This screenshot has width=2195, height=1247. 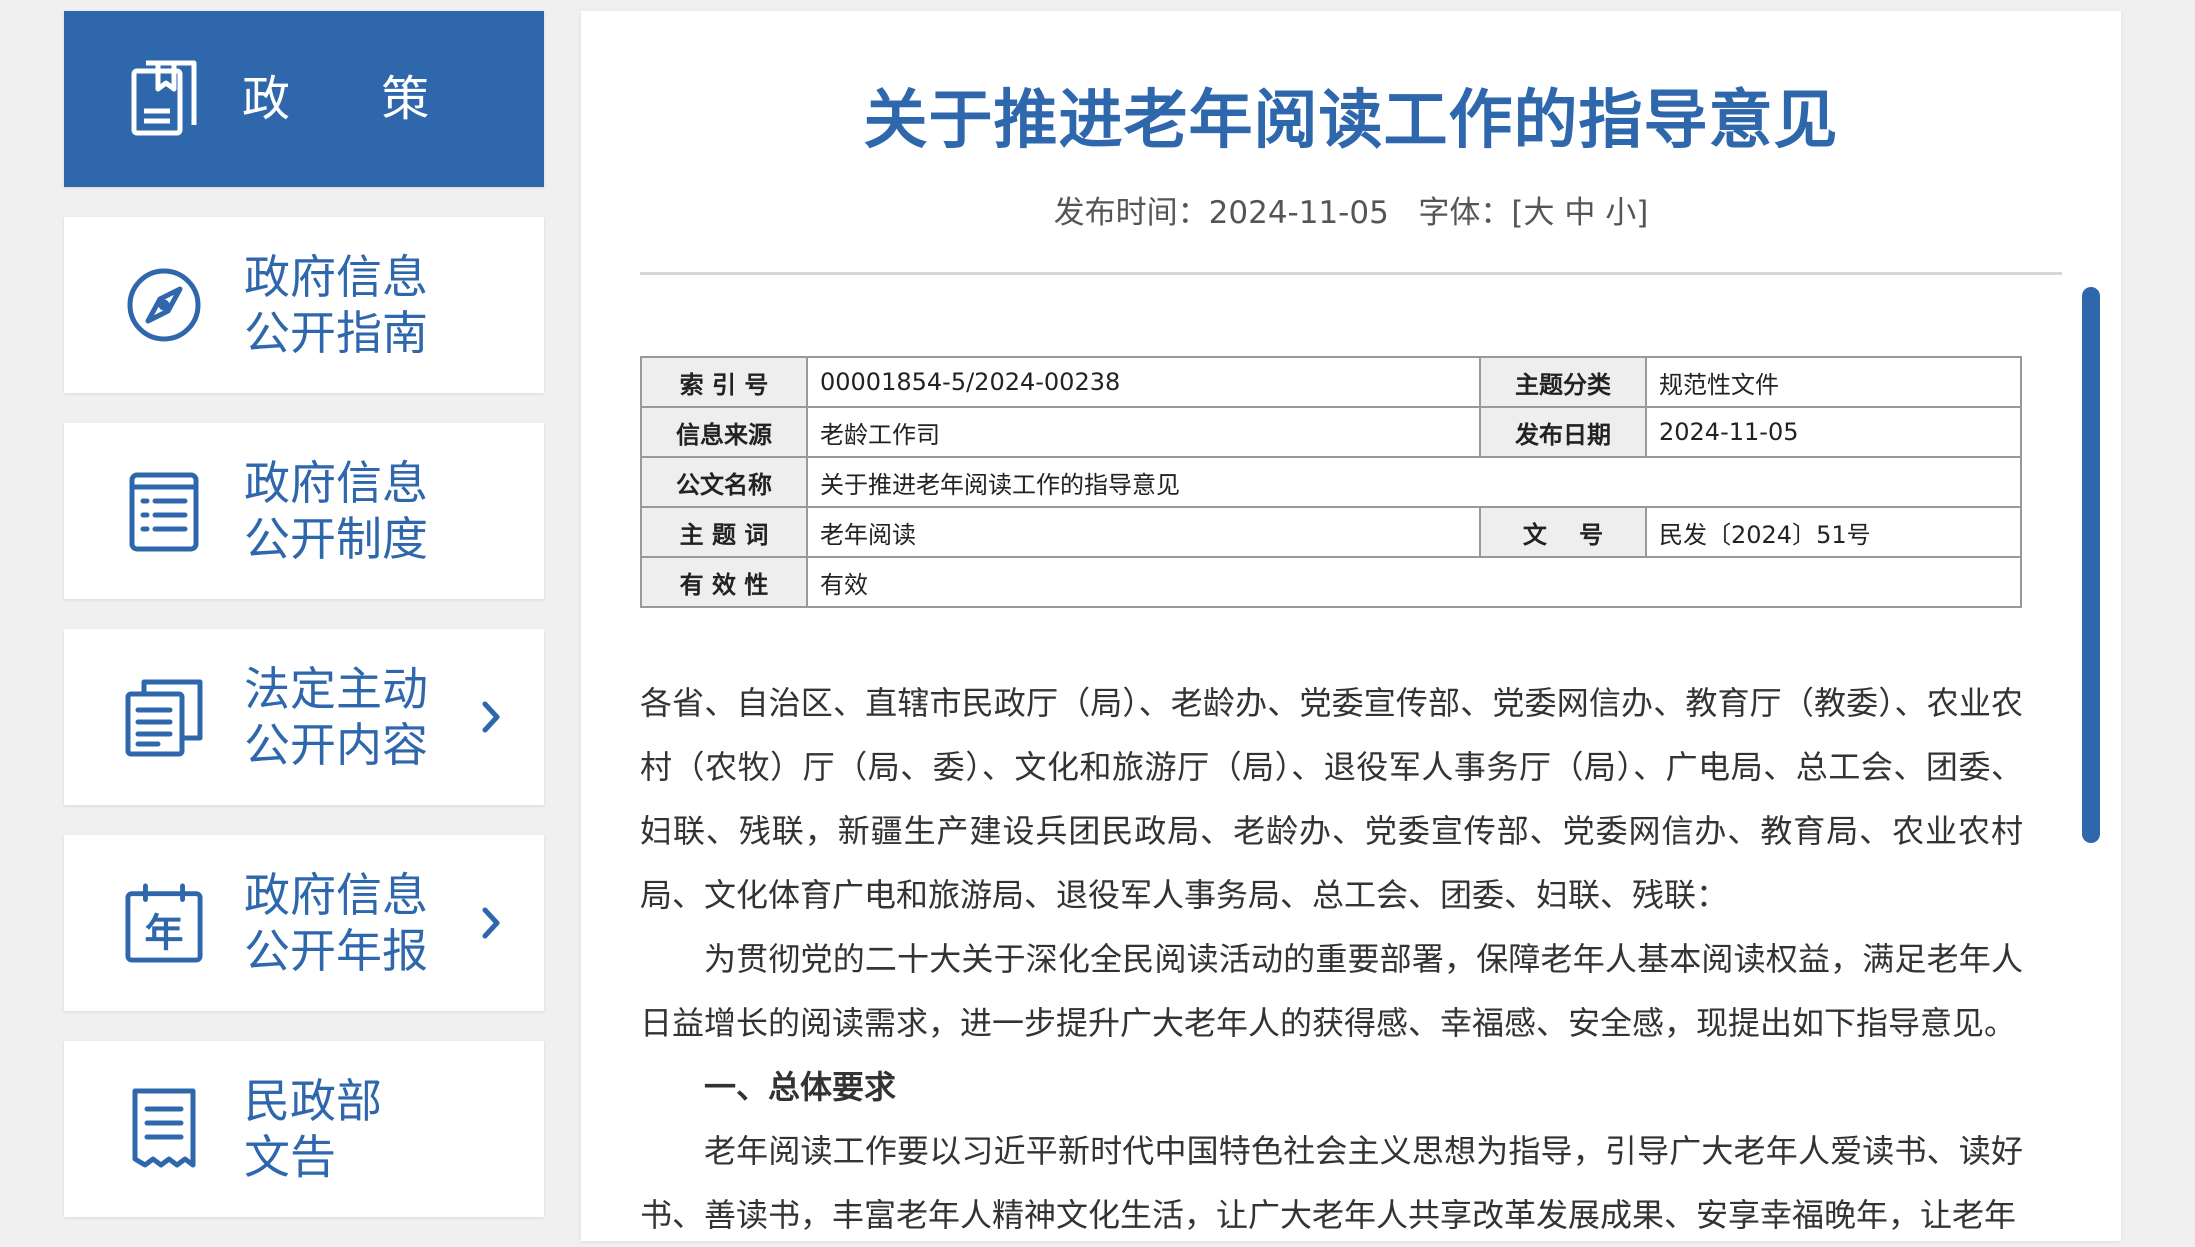 I want to click on font-size-bracket-close: ], so click(x=1642, y=213).